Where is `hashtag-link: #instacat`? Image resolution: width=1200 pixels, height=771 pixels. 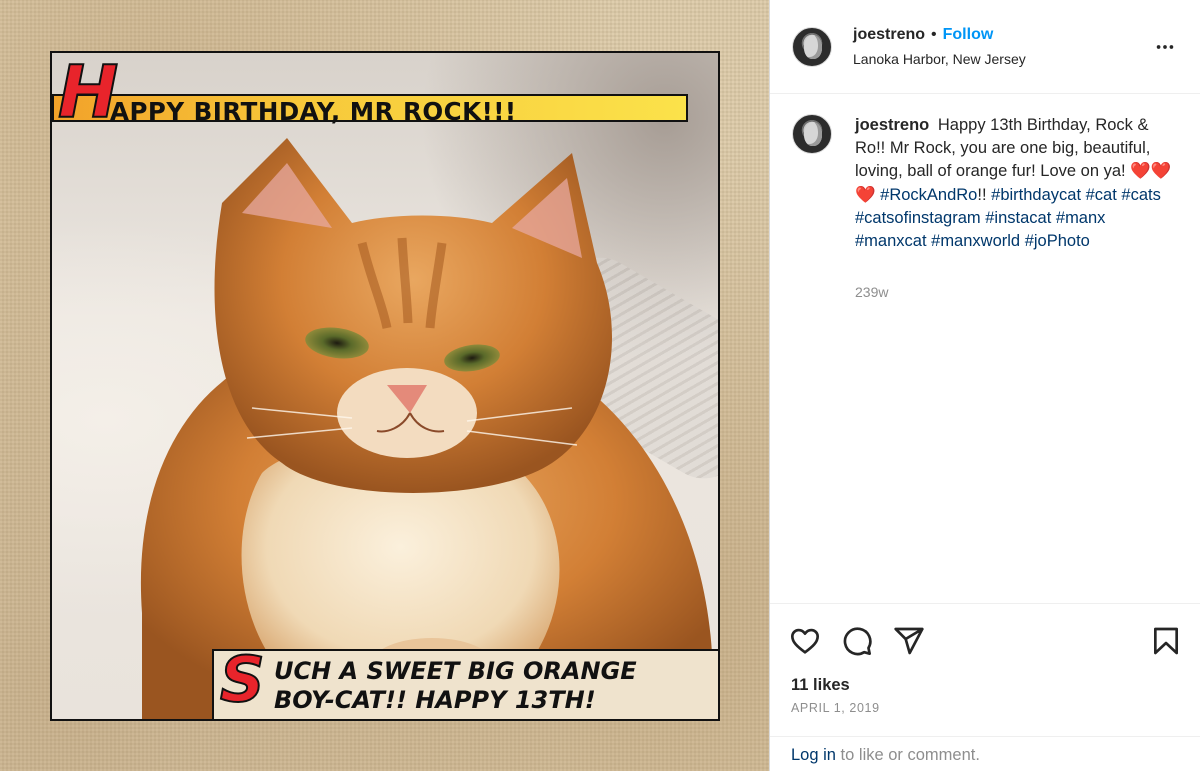 hashtag-link: #instacat is located at coordinates (1018, 218).